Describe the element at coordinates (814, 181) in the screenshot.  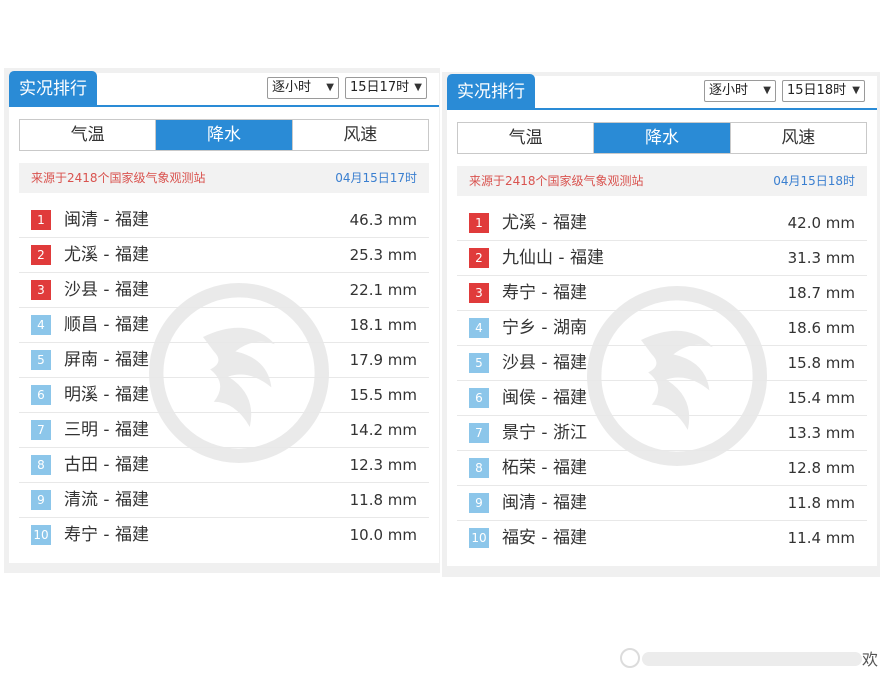
I see `source-time: 04月15日18时` at that location.